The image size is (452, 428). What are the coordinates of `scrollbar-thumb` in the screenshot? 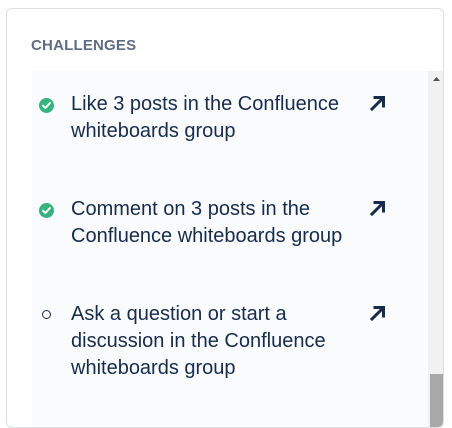 It's located at (436, 400).